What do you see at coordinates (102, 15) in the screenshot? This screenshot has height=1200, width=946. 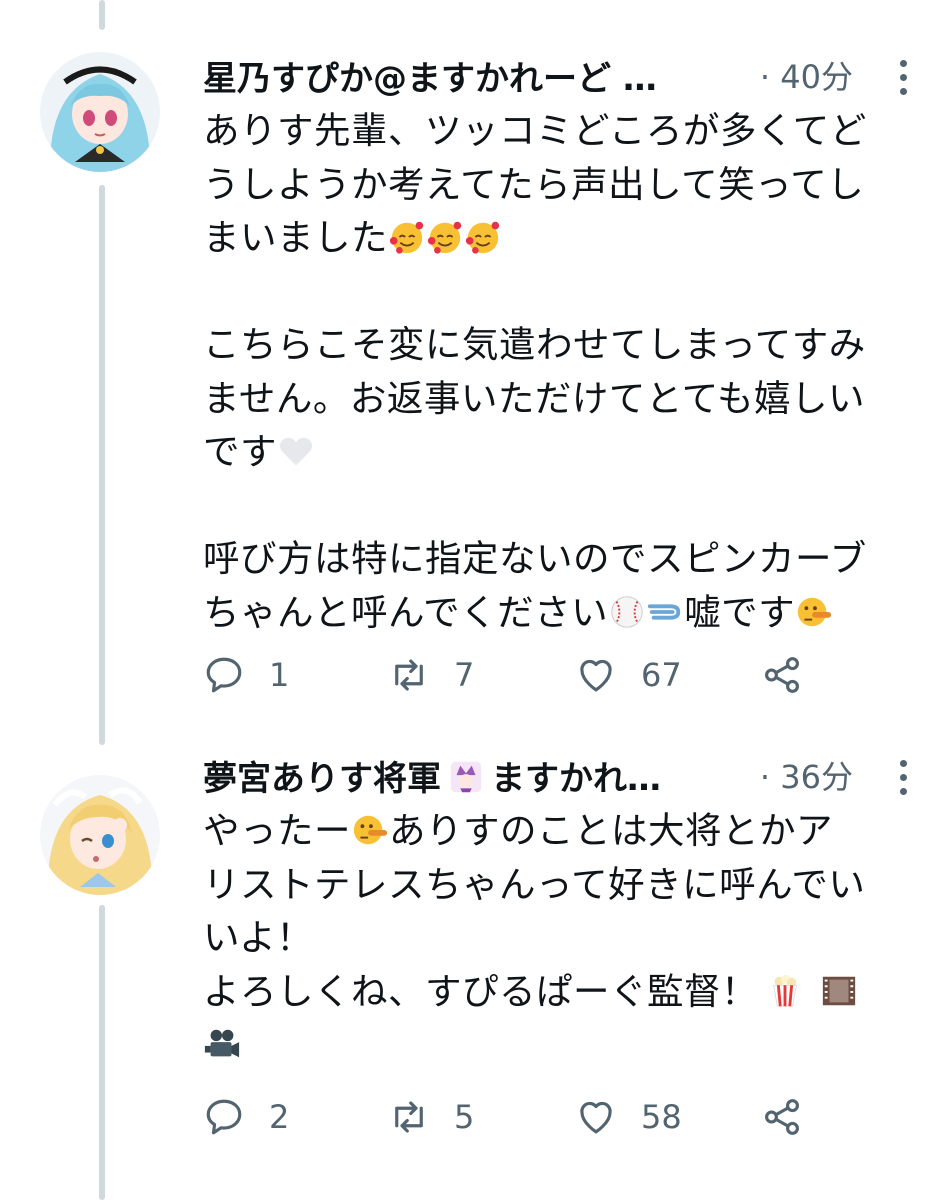 I see `thread-line-top` at bounding box center [102, 15].